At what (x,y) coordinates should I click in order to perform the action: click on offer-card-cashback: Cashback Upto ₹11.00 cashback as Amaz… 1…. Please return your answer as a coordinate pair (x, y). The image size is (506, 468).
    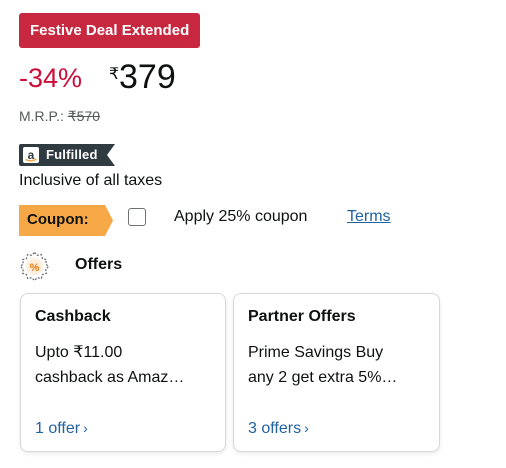
    Looking at the image, I should click on (123, 372).